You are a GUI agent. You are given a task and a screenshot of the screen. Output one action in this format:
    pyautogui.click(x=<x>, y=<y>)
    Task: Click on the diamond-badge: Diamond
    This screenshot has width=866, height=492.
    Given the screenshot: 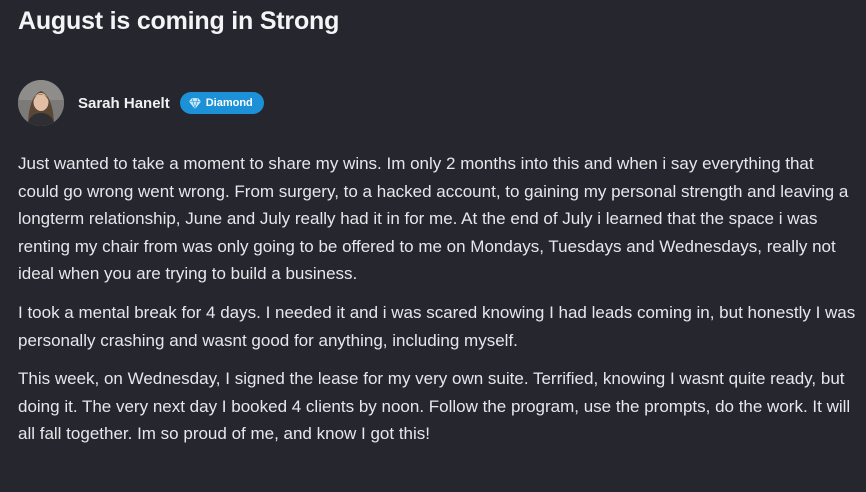 What is the action you would take?
    pyautogui.click(x=221, y=103)
    